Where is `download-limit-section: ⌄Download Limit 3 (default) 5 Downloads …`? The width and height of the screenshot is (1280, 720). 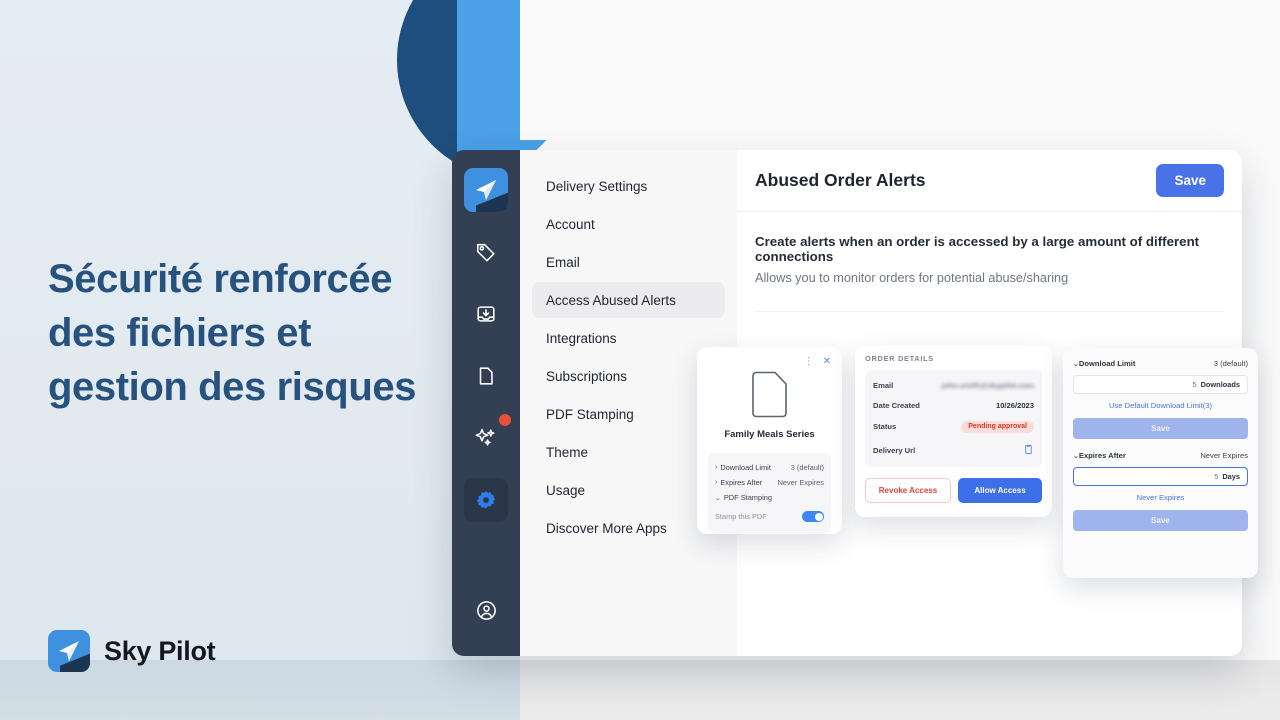 download-limit-section: ⌄Download Limit 3 (default) 5 Downloads … is located at coordinates (1160, 399).